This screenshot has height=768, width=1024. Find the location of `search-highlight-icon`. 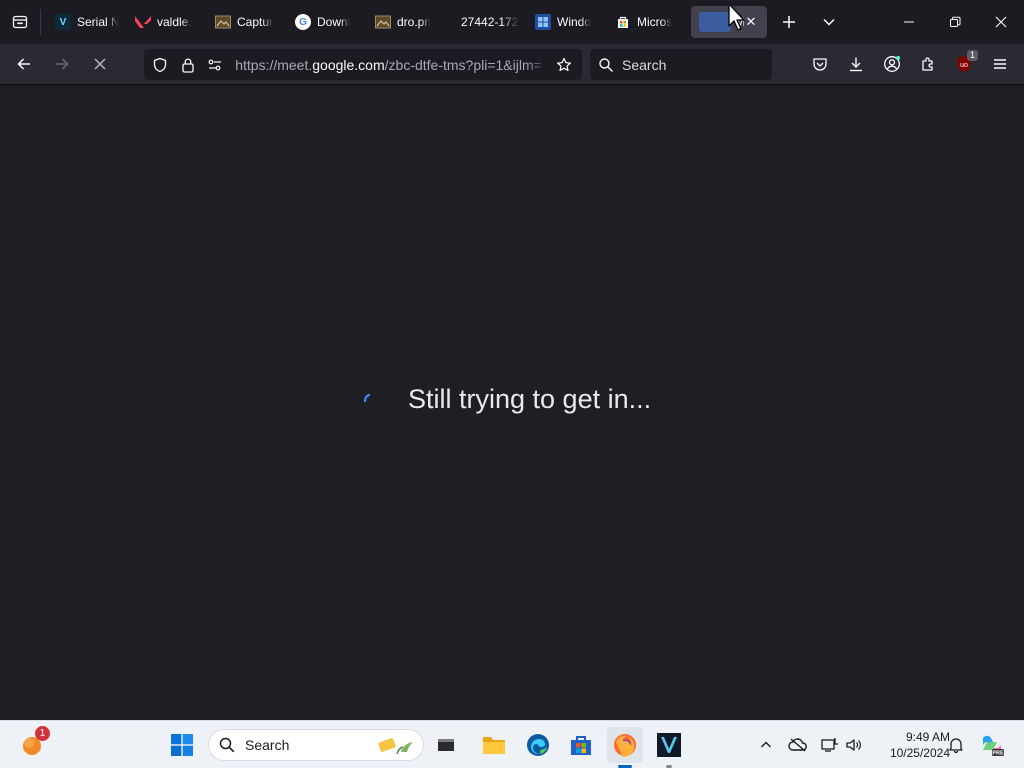

search-highlight-icon is located at coordinates (395, 746).